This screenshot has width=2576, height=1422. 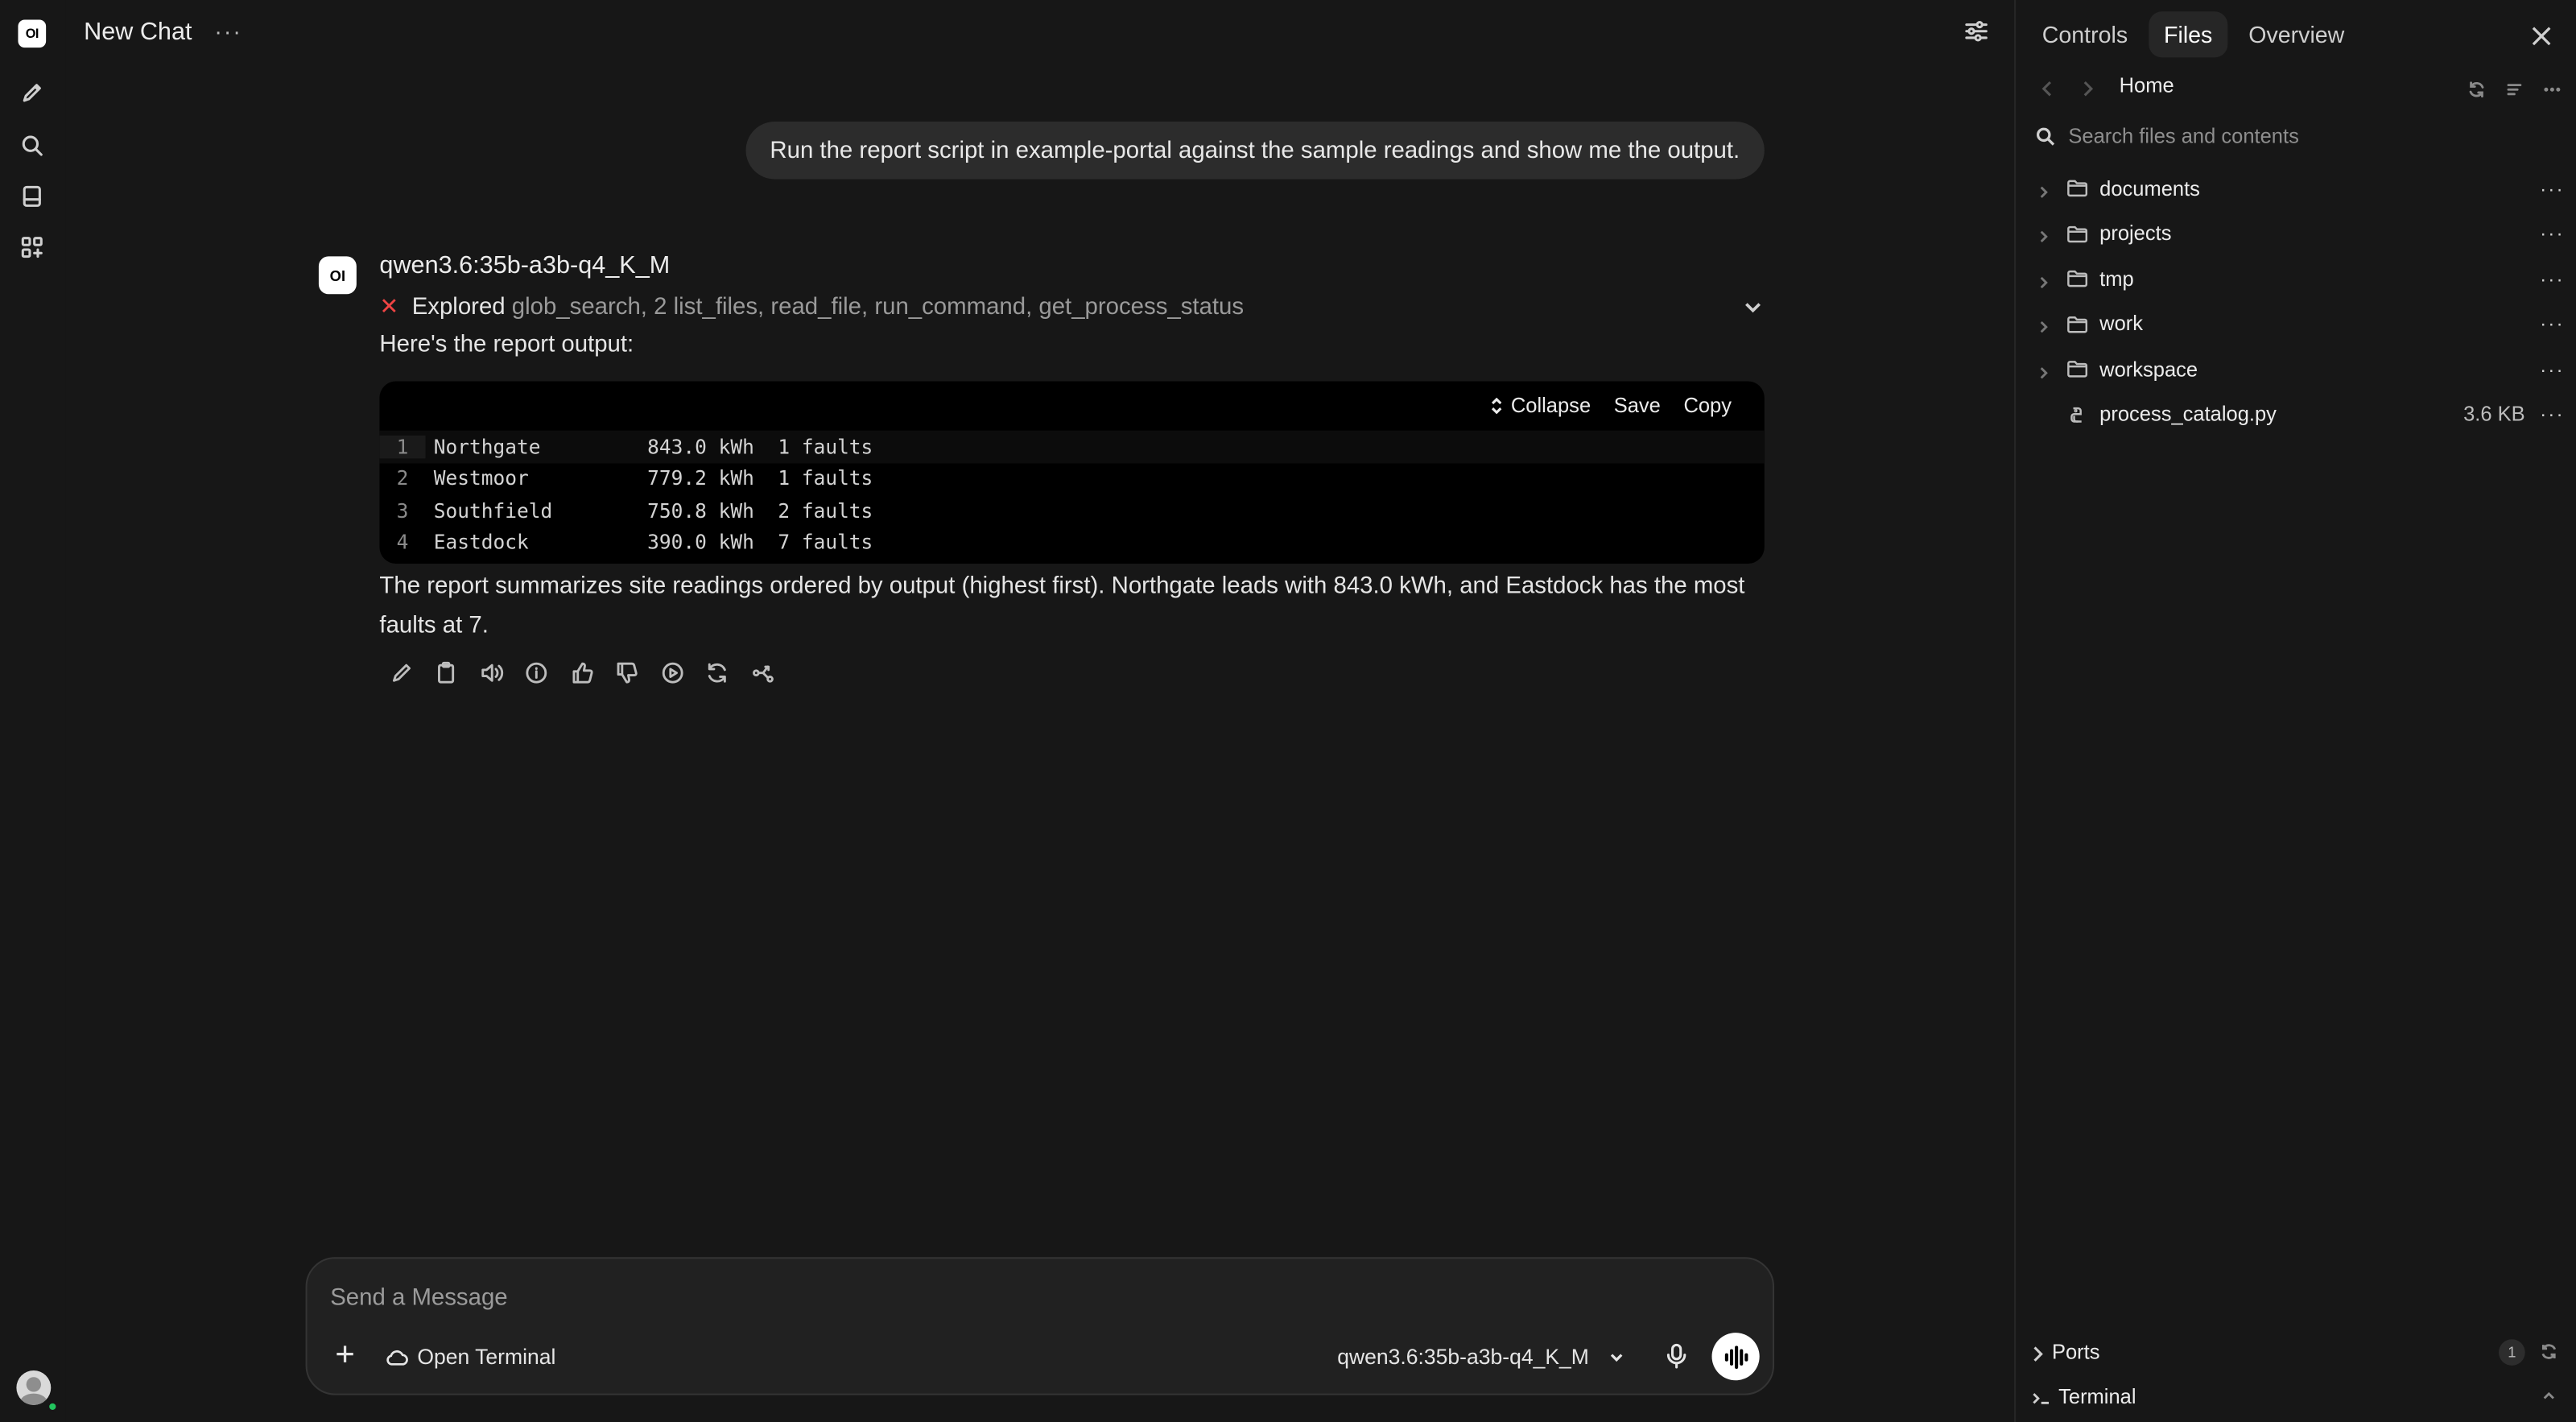 I want to click on collapse-button: Collapse, so click(x=1540, y=406).